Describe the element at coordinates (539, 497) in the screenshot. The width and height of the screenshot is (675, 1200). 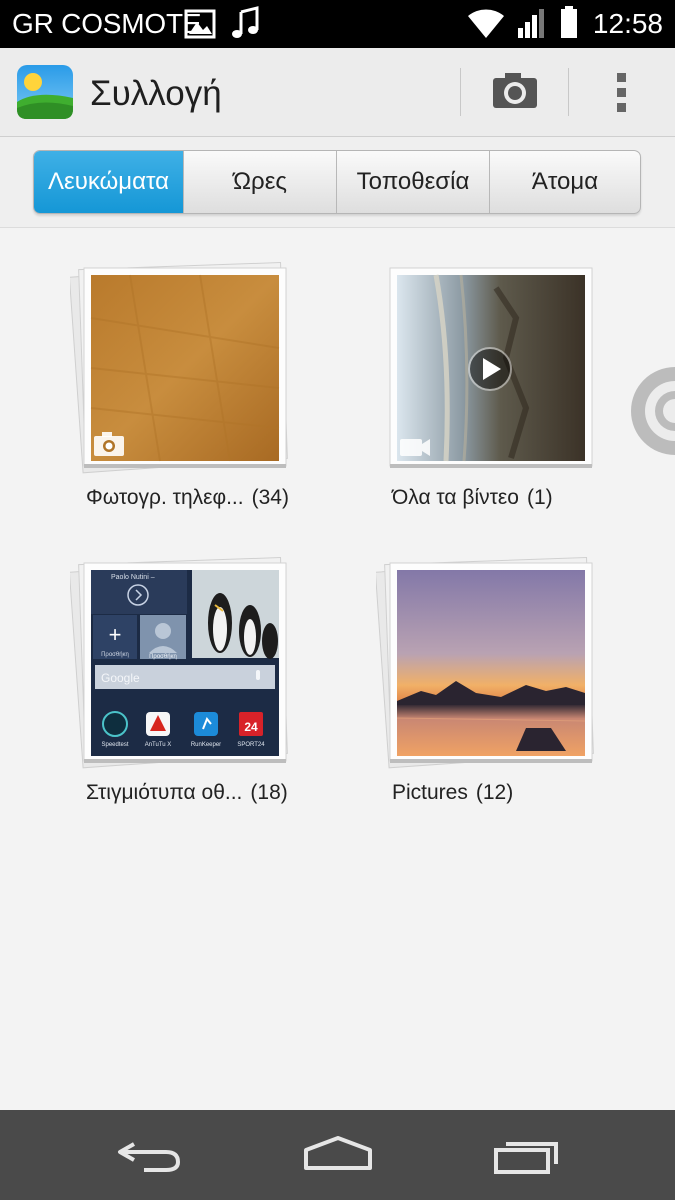
I see `album-count: (1)` at that location.